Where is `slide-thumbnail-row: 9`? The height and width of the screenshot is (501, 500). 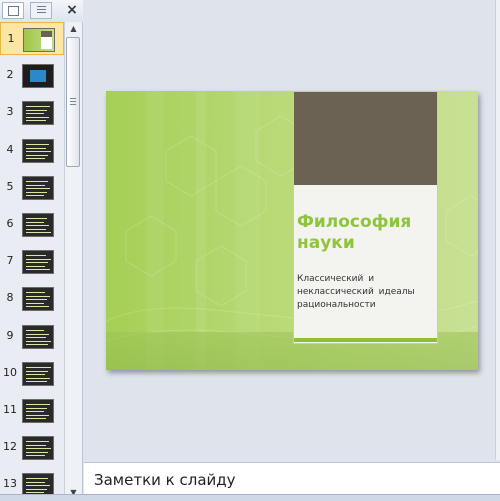 slide-thumbnail-row: 9 is located at coordinates (32, 336).